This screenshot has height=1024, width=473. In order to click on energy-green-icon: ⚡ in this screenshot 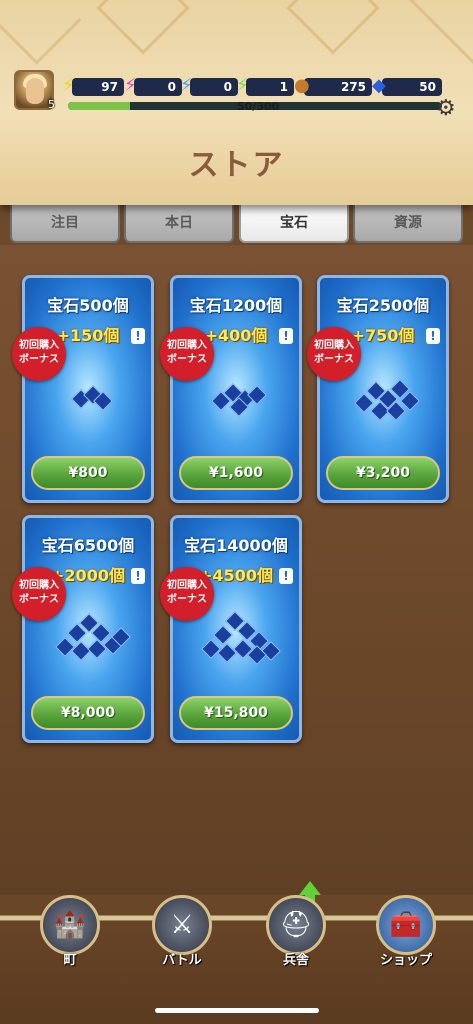, I will do `click(242, 85)`.